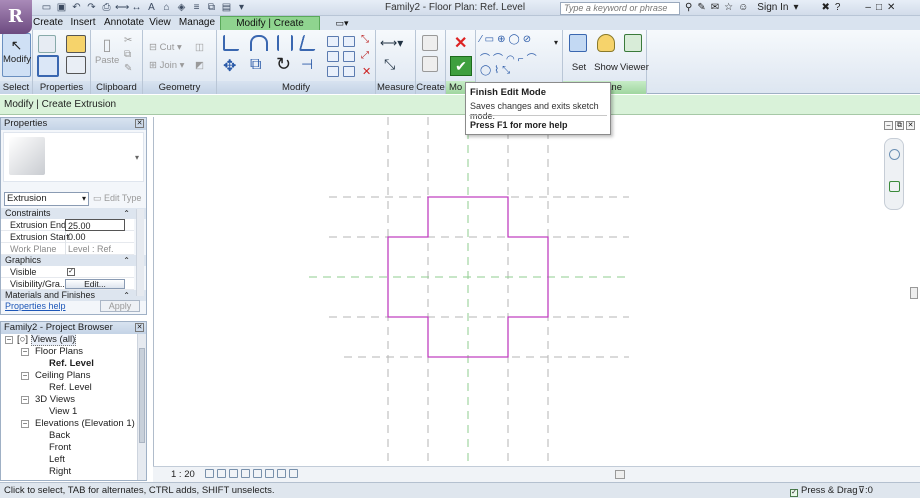 The width and height of the screenshot is (920, 498). What do you see at coordinates (241, 8) in the screenshot?
I see `qat-dropdown-icon: ▾` at bounding box center [241, 8].